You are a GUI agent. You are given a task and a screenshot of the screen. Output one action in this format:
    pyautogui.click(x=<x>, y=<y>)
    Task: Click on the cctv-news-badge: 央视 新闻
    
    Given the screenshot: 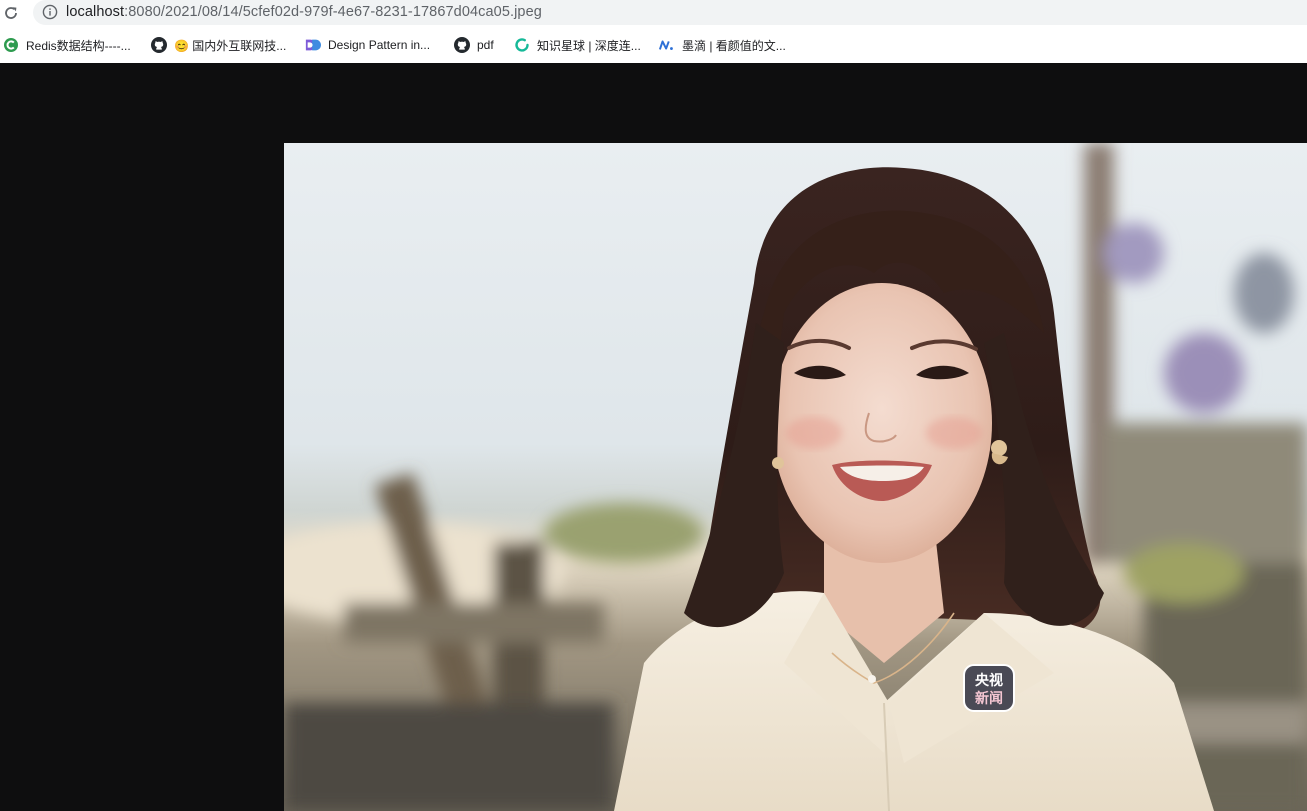 What is the action you would take?
    pyautogui.click(x=989, y=688)
    